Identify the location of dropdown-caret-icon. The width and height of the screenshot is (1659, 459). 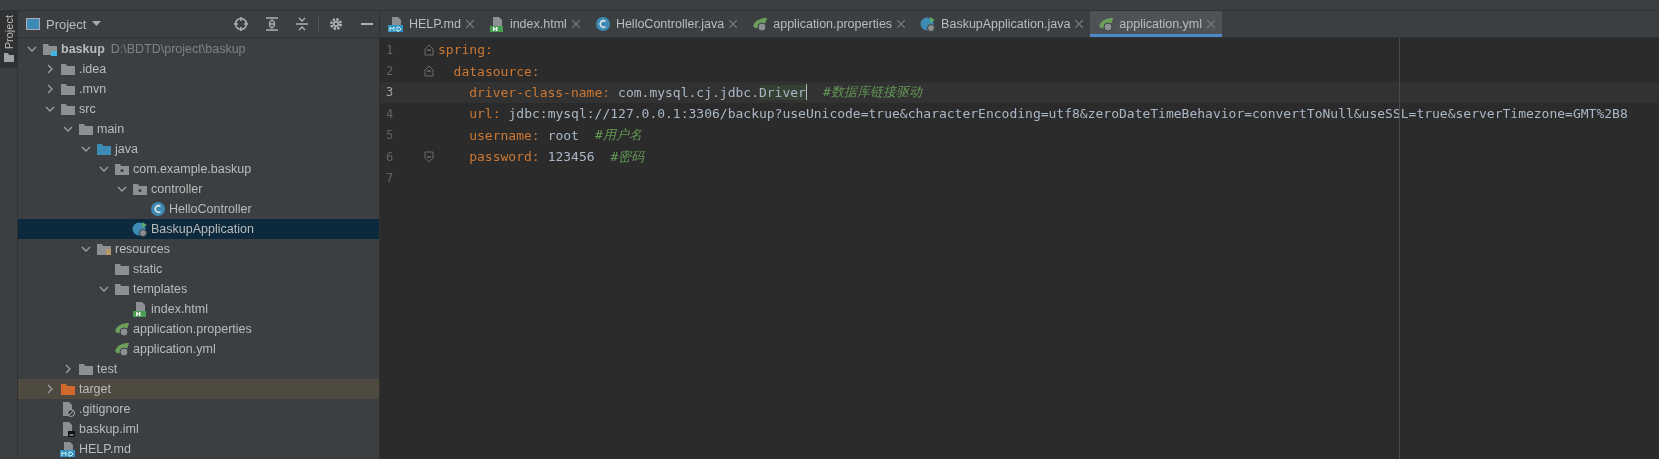
(97, 24).